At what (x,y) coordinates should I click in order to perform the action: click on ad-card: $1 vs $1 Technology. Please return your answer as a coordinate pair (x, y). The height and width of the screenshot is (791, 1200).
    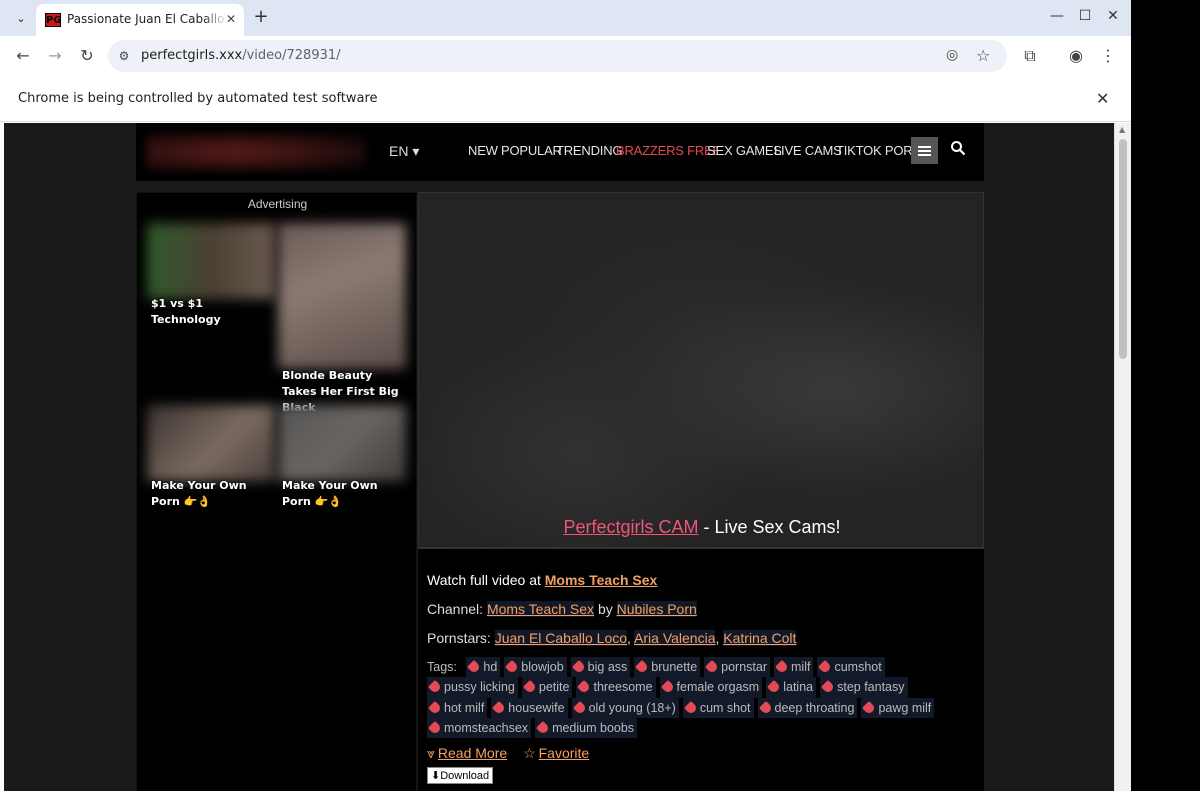
    Looking at the image, I should click on (211, 278).